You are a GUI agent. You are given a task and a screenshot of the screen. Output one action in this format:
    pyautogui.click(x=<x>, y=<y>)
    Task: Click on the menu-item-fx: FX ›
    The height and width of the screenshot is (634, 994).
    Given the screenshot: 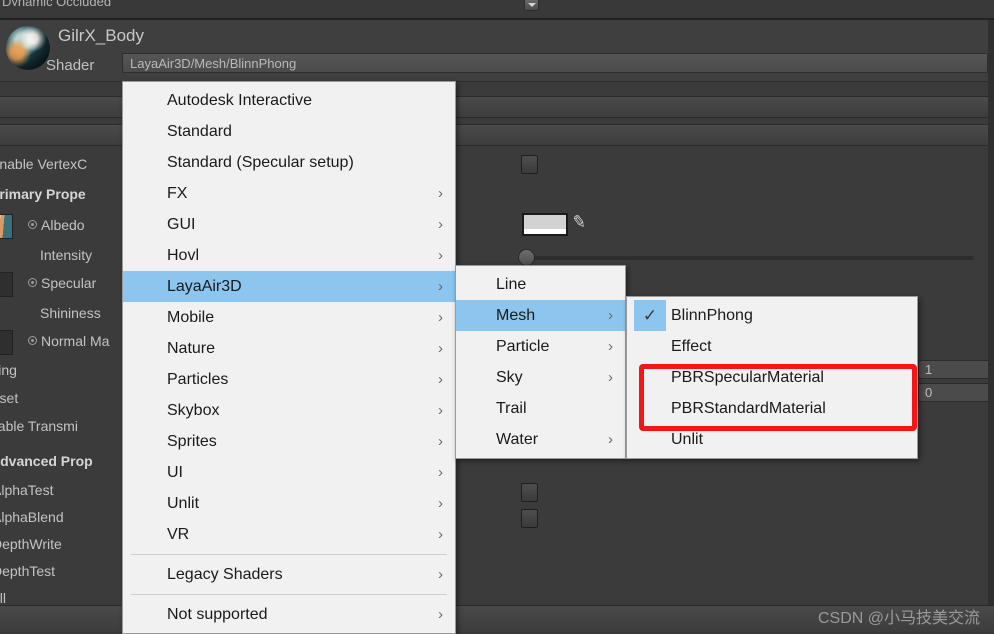 What is the action you would take?
    pyautogui.click(x=289, y=193)
    